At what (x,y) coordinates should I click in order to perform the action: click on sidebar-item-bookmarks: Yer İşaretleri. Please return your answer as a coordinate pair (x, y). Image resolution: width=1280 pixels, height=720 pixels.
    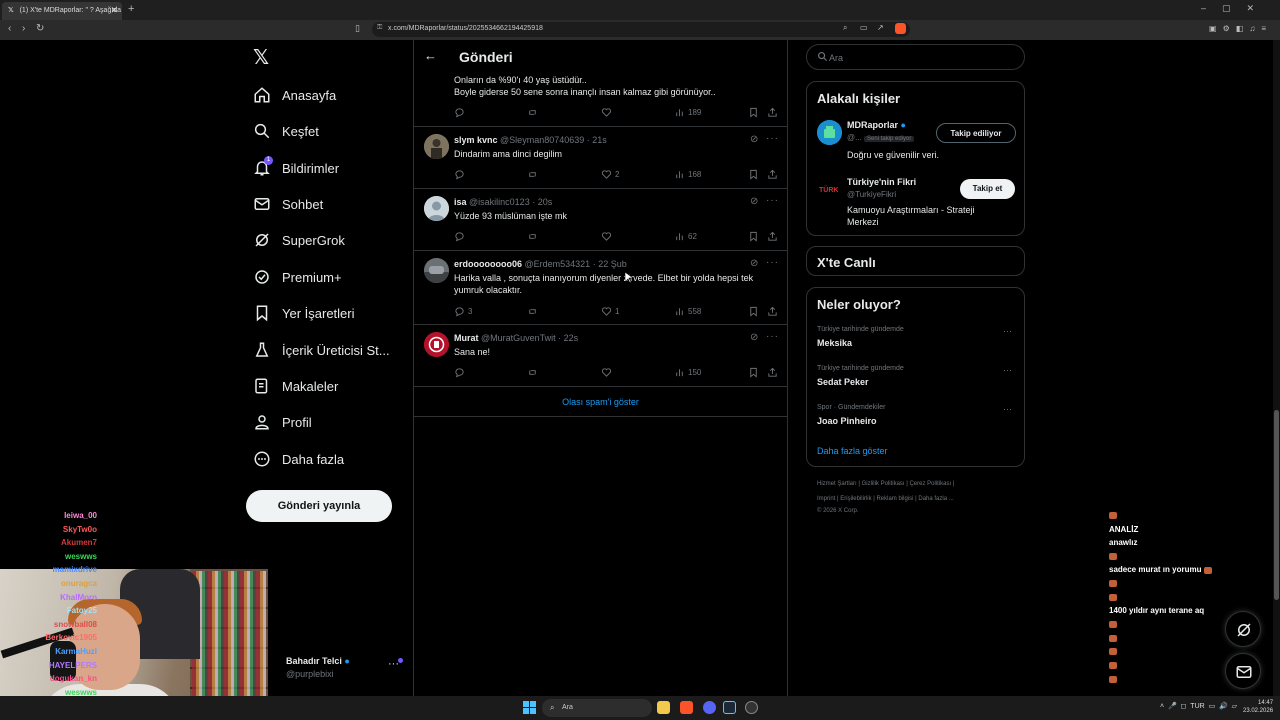
    Looking at the image, I should click on (303, 313).